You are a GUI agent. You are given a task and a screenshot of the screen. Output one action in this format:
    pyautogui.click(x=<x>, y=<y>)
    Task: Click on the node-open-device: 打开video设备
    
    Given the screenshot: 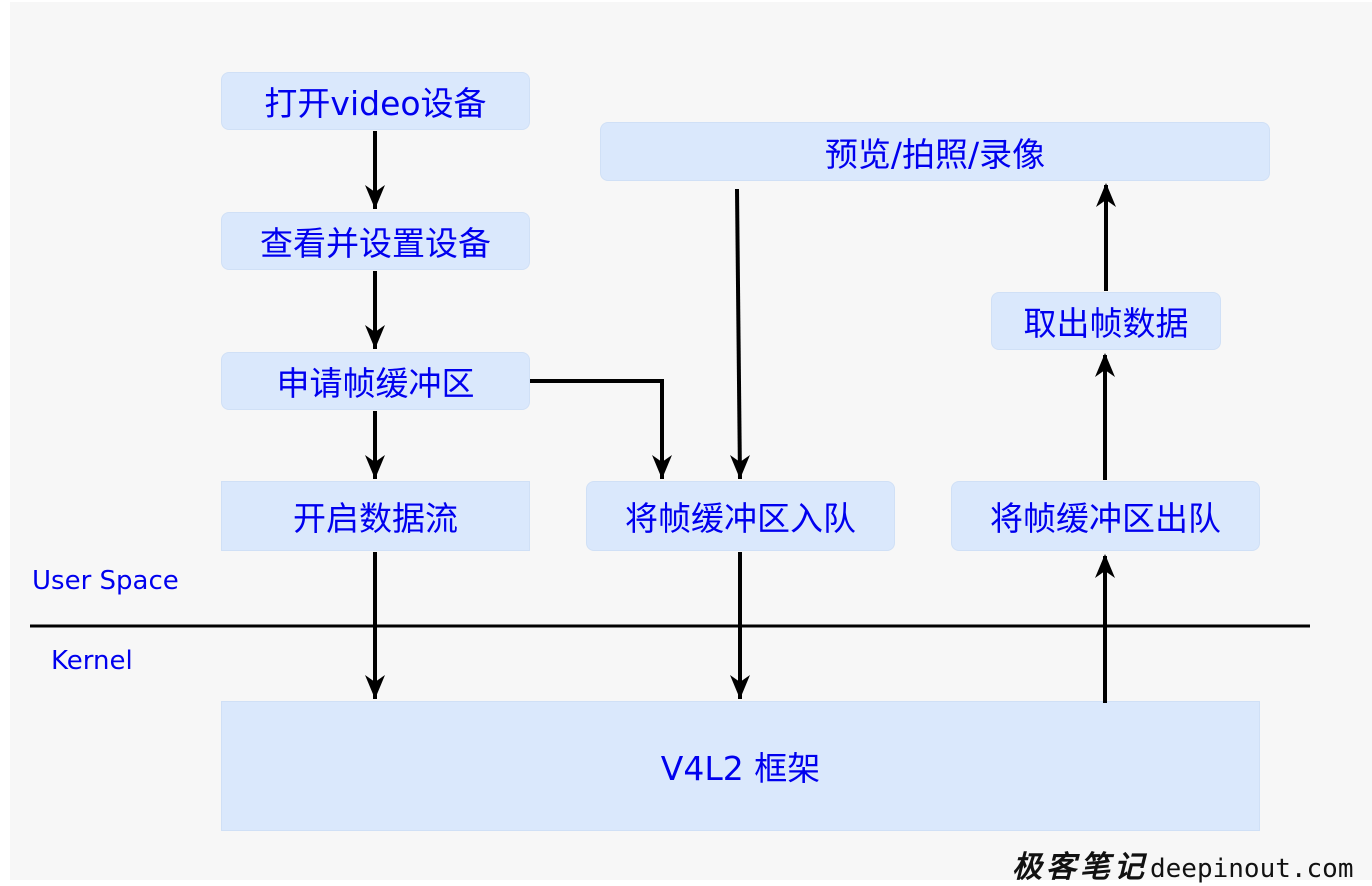 What is the action you would take?
    pyautogui.click(x=375, y=101)
    